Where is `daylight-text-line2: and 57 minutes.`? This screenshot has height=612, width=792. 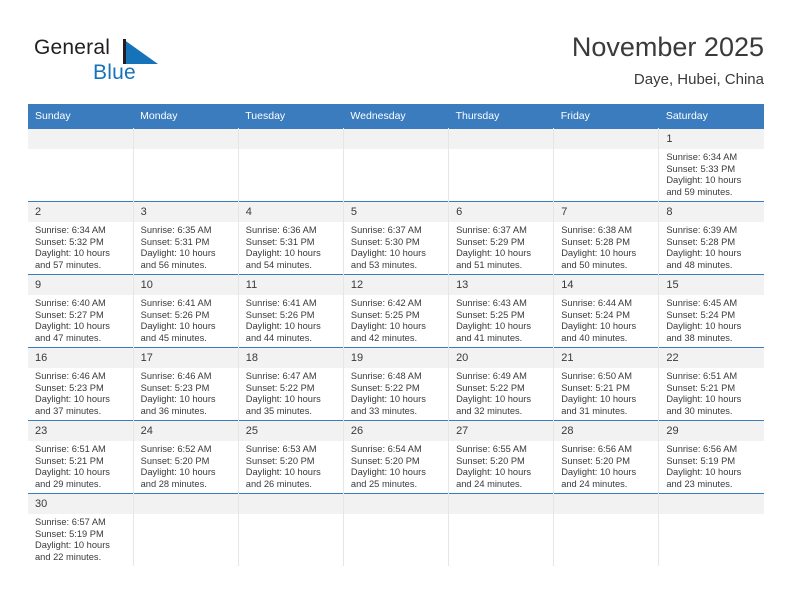
daylight-text-line2: and 57 minutes. is located at coordinates (68, 264).